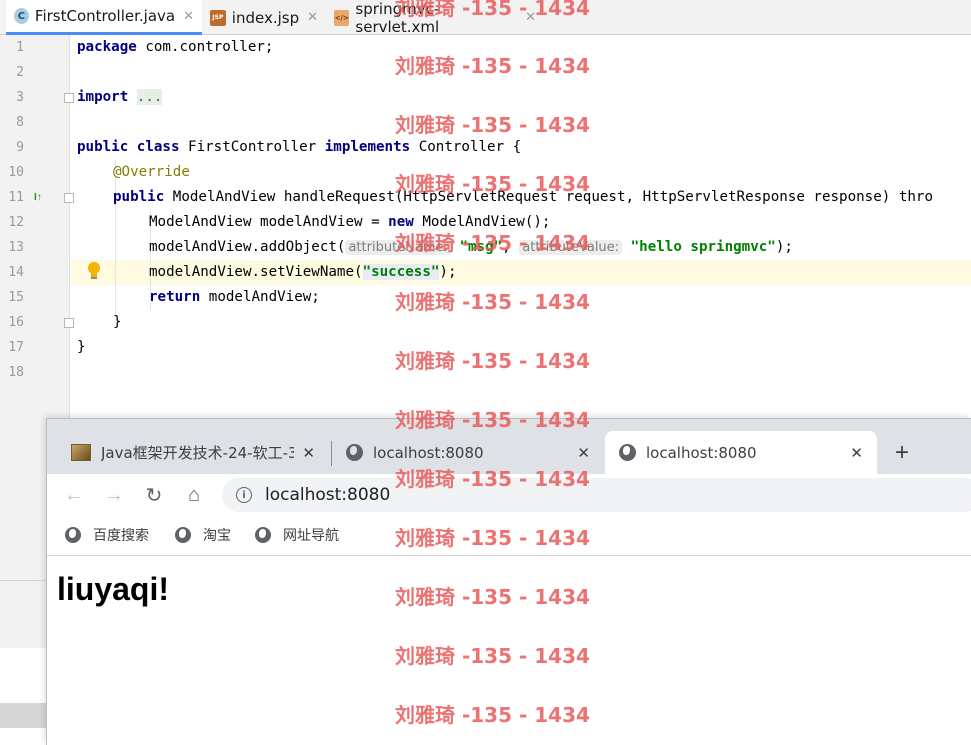 This screenshot has width=971, height=745. Describe the element at coordinates (94, 271) in the screenshot. I see `lightbulb-icon` at that location.